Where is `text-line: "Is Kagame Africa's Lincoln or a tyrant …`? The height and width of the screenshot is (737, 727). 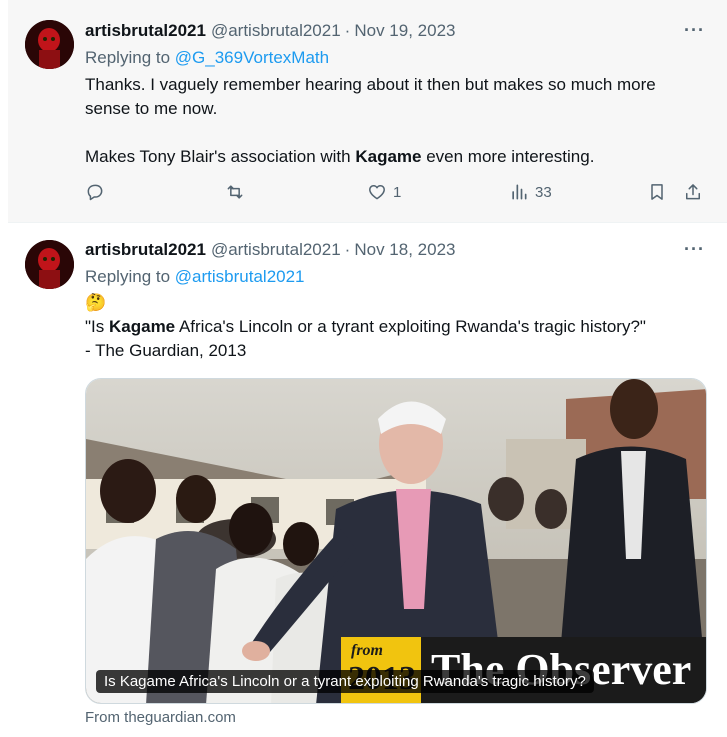
text-line: "Is Kagame Africa's Lincoln or a tyrant … is located at coordinates (400, 327).